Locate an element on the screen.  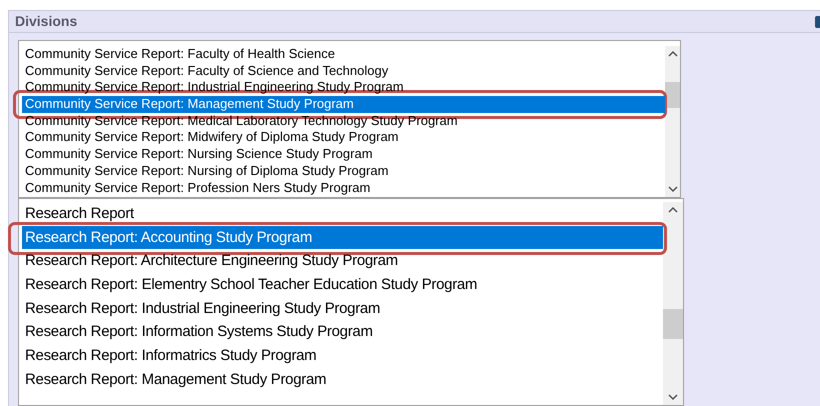
list-item: Research Report: Information Systems Study Program is located at coordinates (342, 332).